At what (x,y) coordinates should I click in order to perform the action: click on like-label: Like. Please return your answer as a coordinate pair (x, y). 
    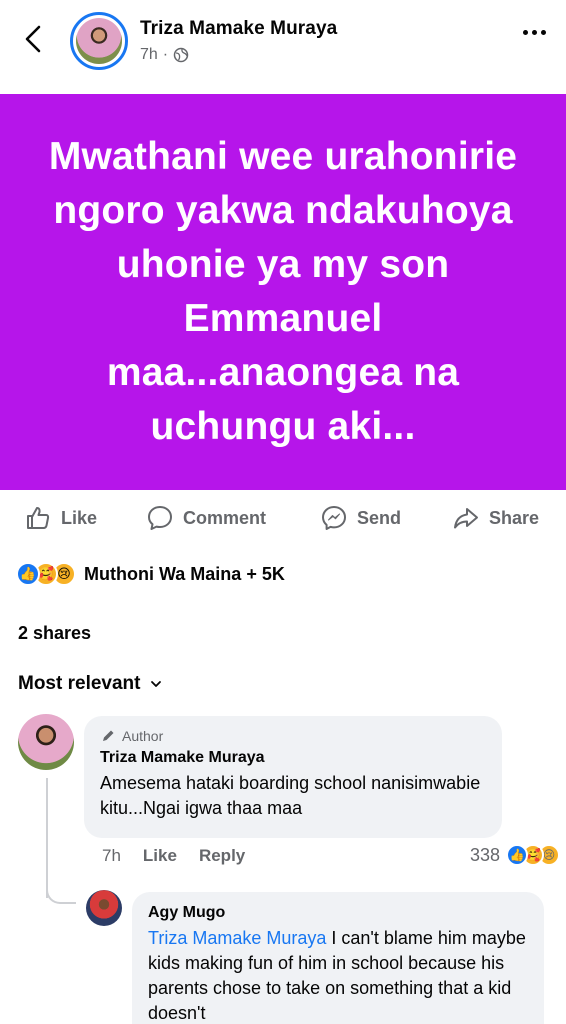
    Looking at the image, I should click on (79, 517).